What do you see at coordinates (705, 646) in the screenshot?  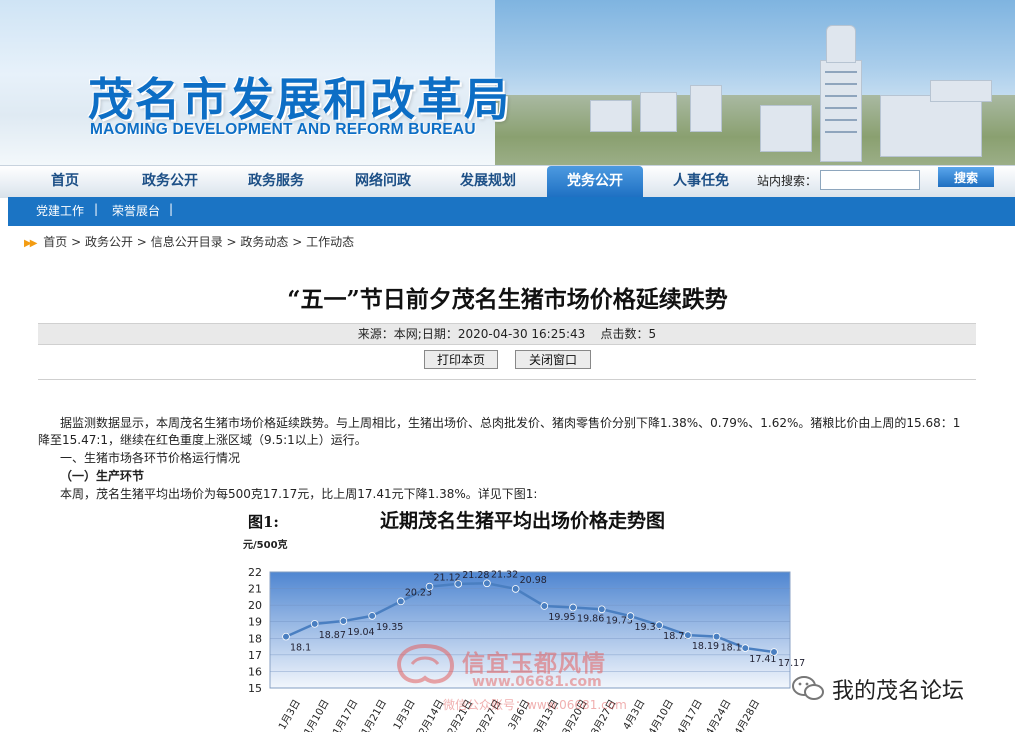 I see `chart-data-label: 18.19` at bounding box center [705, 646].